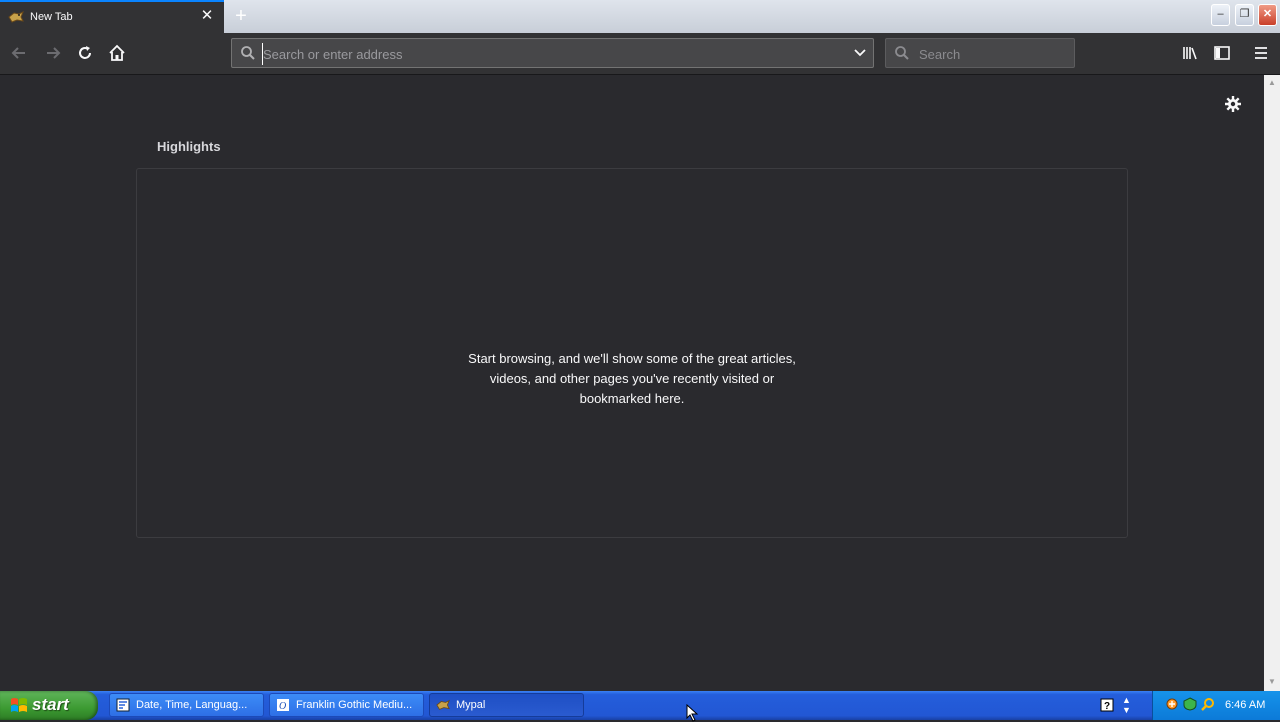 This screenshot has height=722, width=1280. What do you see at coordinates (1267, 15) in the screenshot?
I see `window-close-button: ✕` at bounding box center [1267, 15].